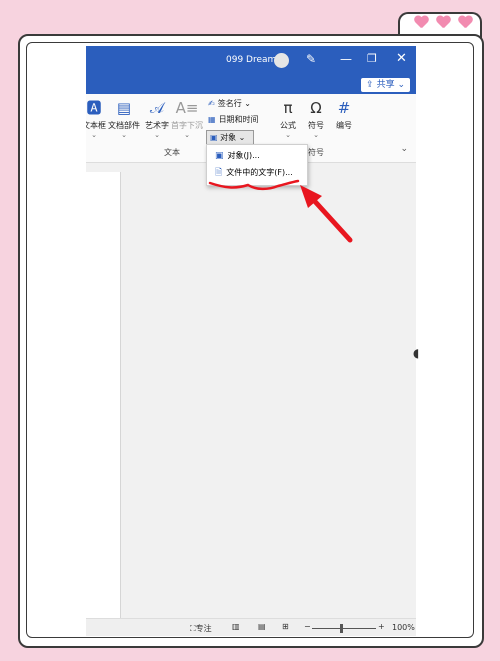 The height and width of the screenshot is (661, 500). What do you see at coordinates (233, 119) in the screenshot?
I see `datetime-button: ▦ 日期和时间` at bounding box center [233, 119].